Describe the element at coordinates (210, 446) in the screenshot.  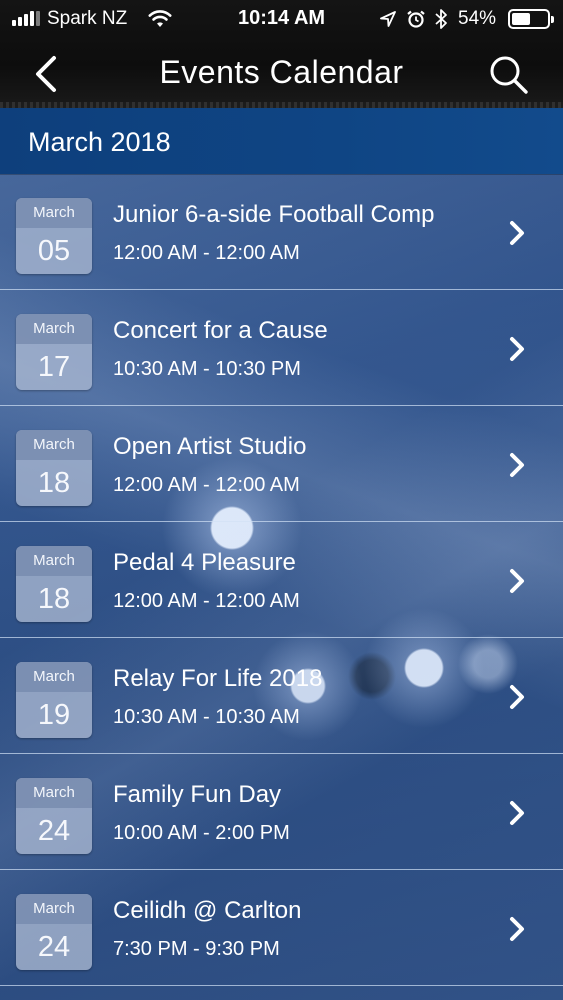
I see `event-title: Open Artist Studio` at that location.